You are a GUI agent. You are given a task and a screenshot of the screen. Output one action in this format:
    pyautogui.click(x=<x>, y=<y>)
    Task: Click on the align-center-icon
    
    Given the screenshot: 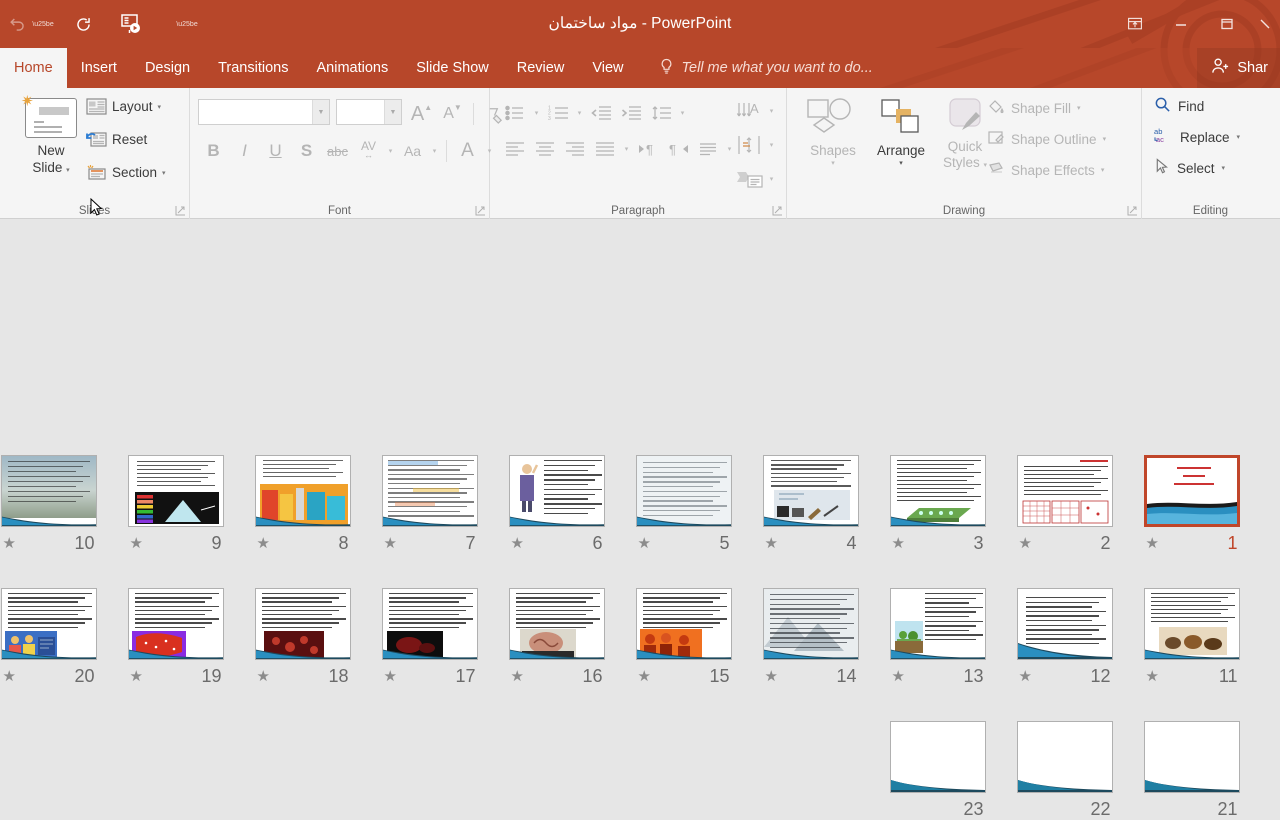 What is the action you would take?
    pyautogui.click(x=545, y=149)
    